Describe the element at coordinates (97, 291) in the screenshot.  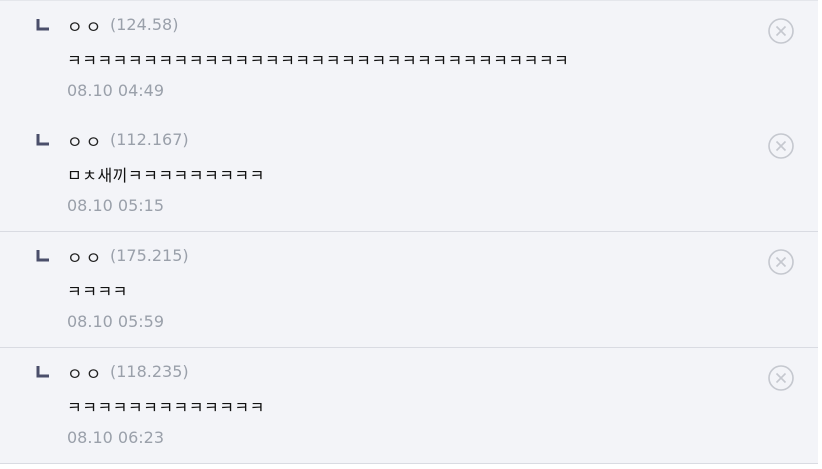
I see `comment-text: ㅋㅋㅋㅋ` at that location.